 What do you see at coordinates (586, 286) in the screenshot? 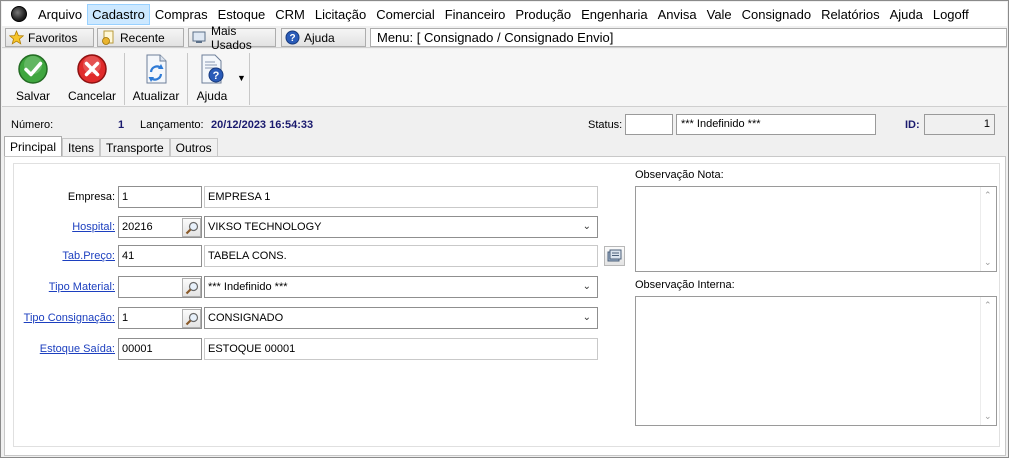
I see `chevron-down-icon: ⌄` at bounding box center [586, 286].